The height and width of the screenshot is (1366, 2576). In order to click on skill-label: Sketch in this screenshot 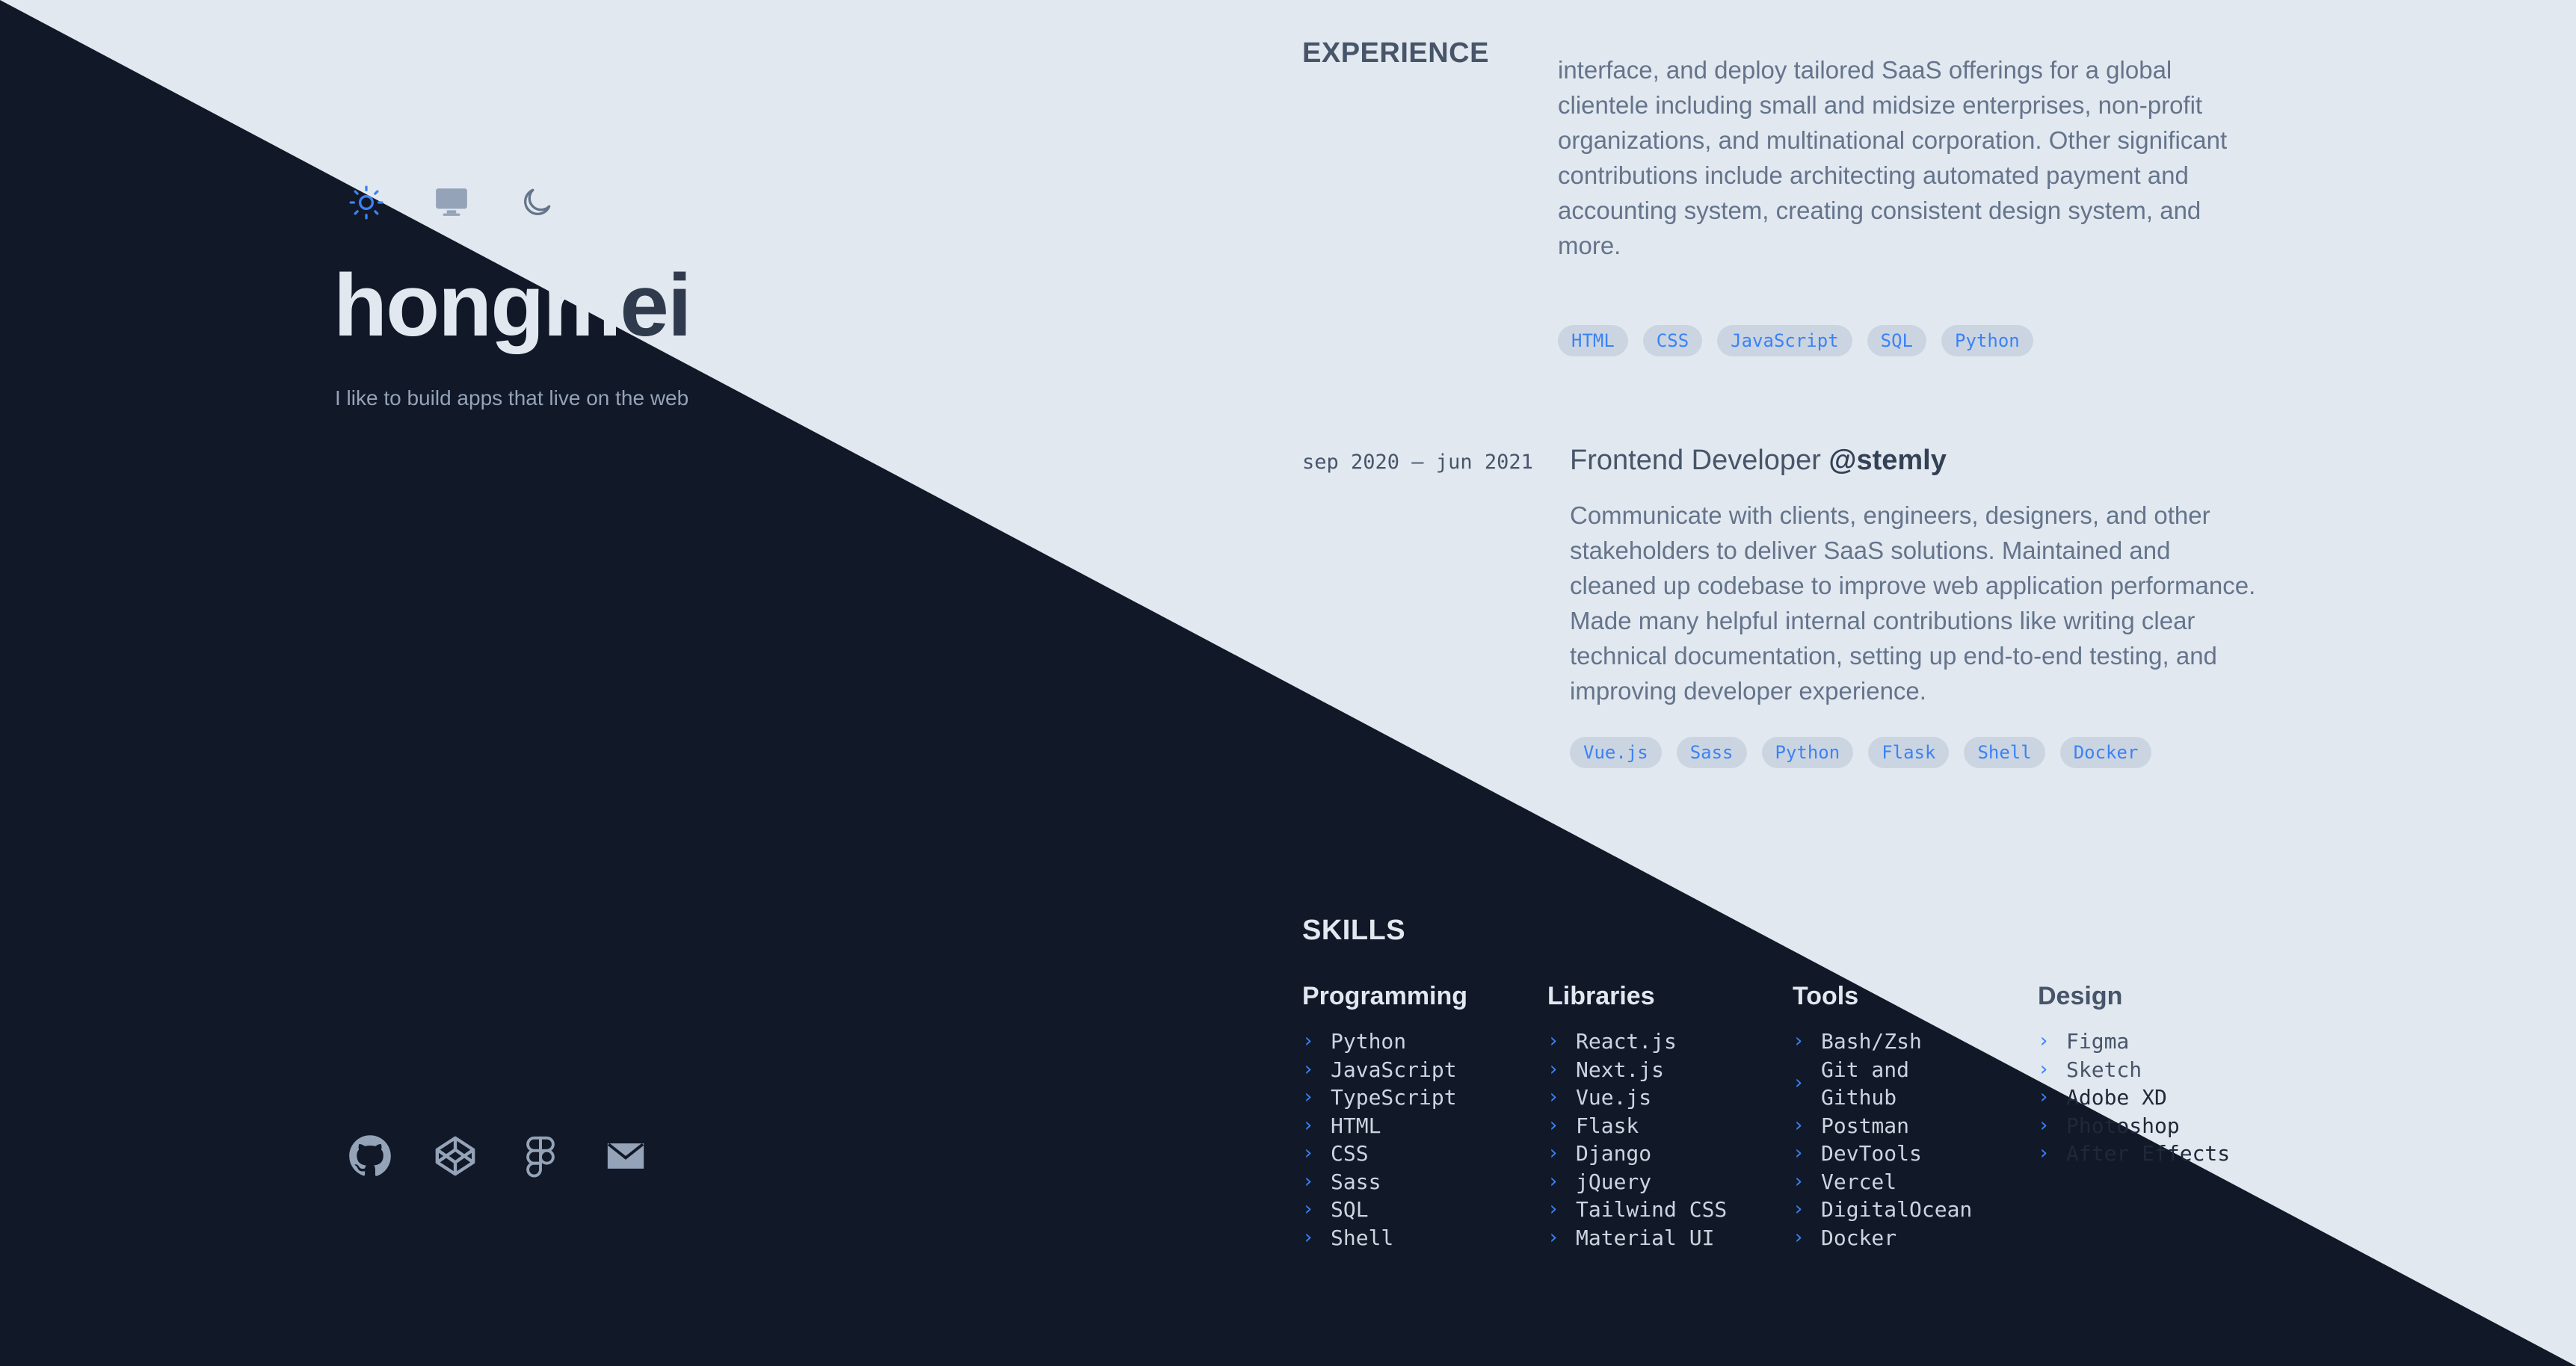, I will do `click(2104, 1070)`.